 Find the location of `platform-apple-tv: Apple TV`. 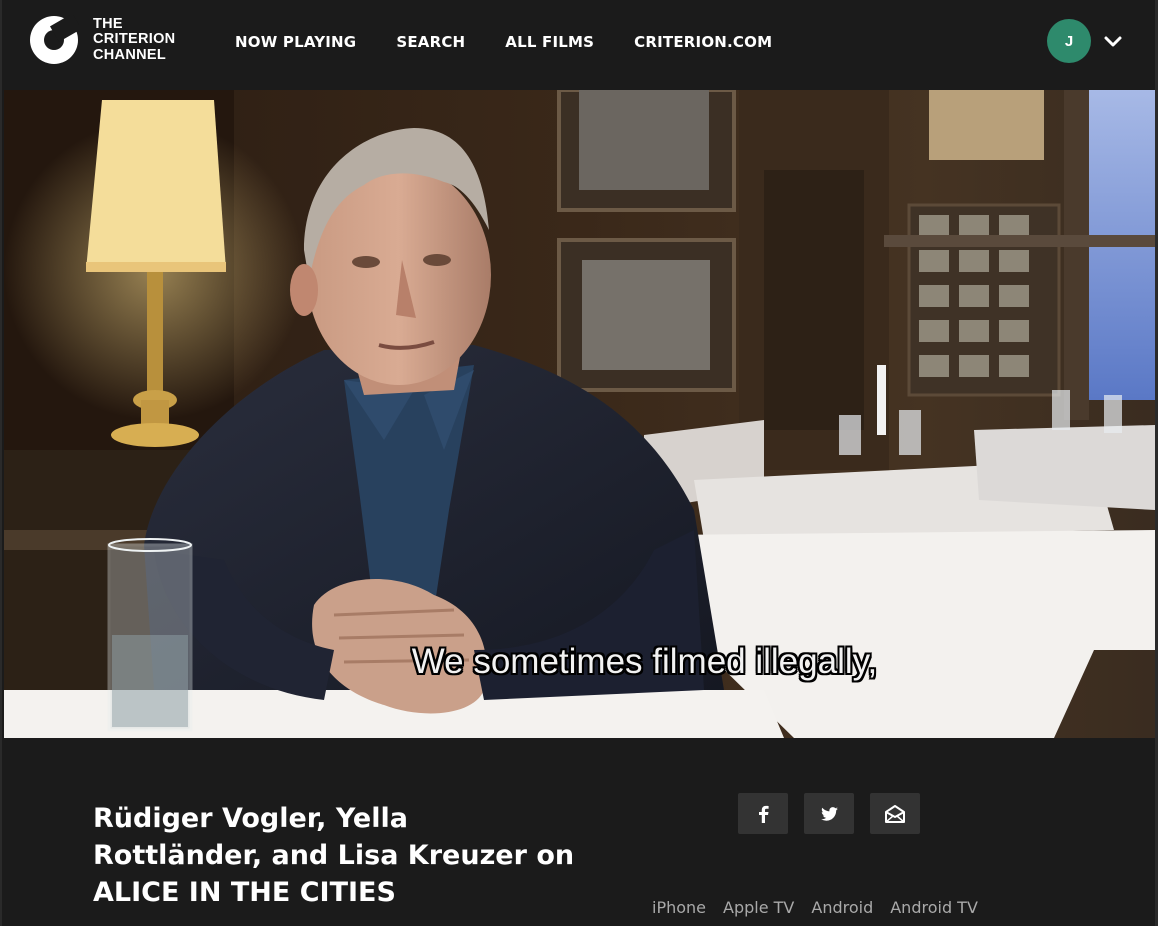

platform-apple-tv: Apple TV is located at coordinates (758, 907).